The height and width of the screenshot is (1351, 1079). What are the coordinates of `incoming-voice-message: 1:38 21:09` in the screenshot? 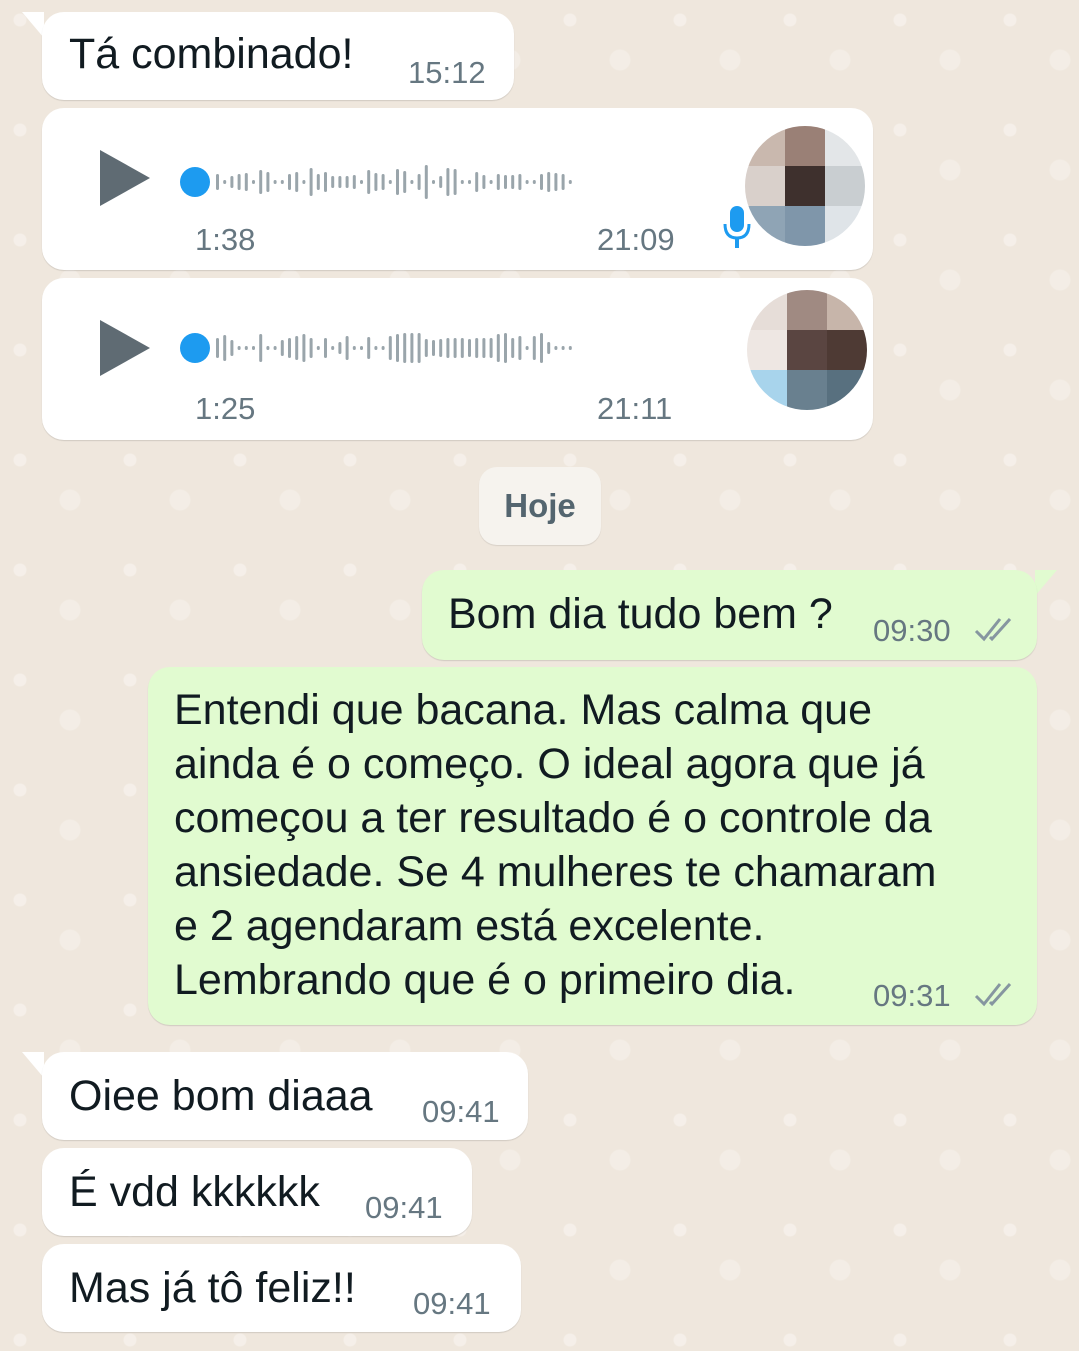 It's located at (457, 189).